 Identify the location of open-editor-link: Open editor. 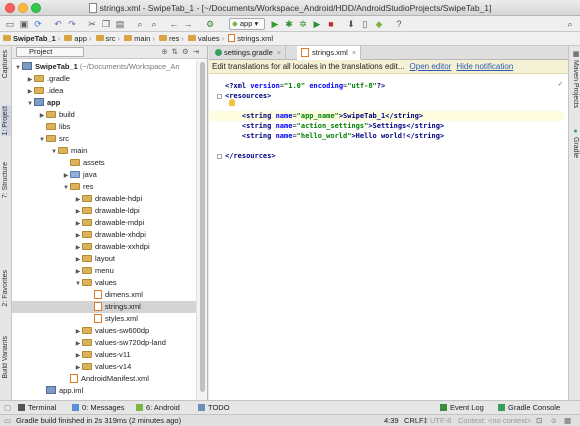
(431, 66).